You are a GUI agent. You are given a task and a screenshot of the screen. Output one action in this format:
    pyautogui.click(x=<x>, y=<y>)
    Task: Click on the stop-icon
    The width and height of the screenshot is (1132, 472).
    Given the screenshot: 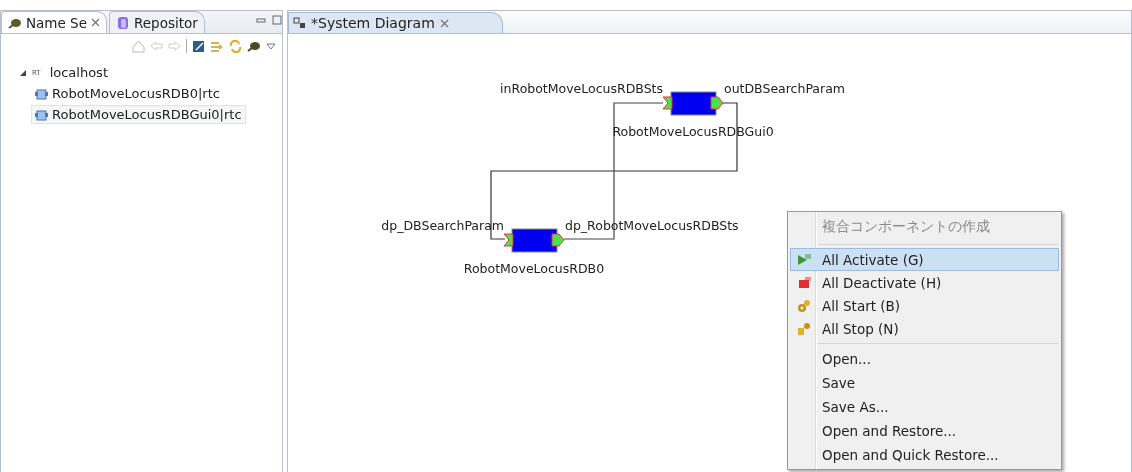 What is the action you would take?
    pyautogui.click(x=804, y=282)
    